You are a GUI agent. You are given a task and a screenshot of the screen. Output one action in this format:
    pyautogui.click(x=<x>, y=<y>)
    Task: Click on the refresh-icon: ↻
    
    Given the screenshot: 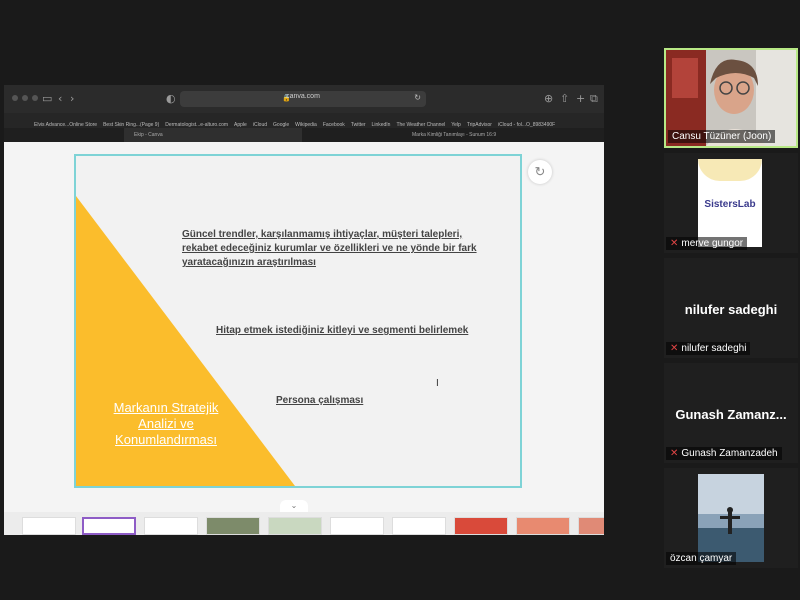 What is the action you would take?
    pyautogui.click(x=540, y=171)
    